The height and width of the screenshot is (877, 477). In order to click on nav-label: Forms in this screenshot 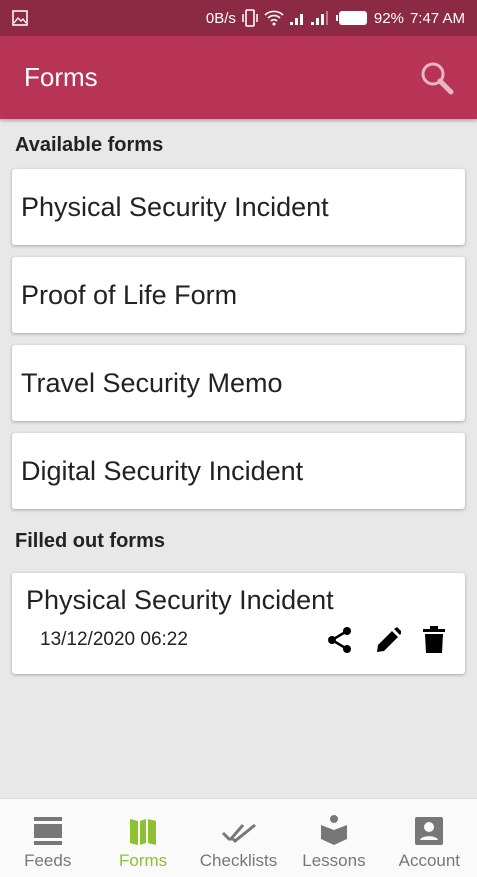, I will do `click(143, 860)`.